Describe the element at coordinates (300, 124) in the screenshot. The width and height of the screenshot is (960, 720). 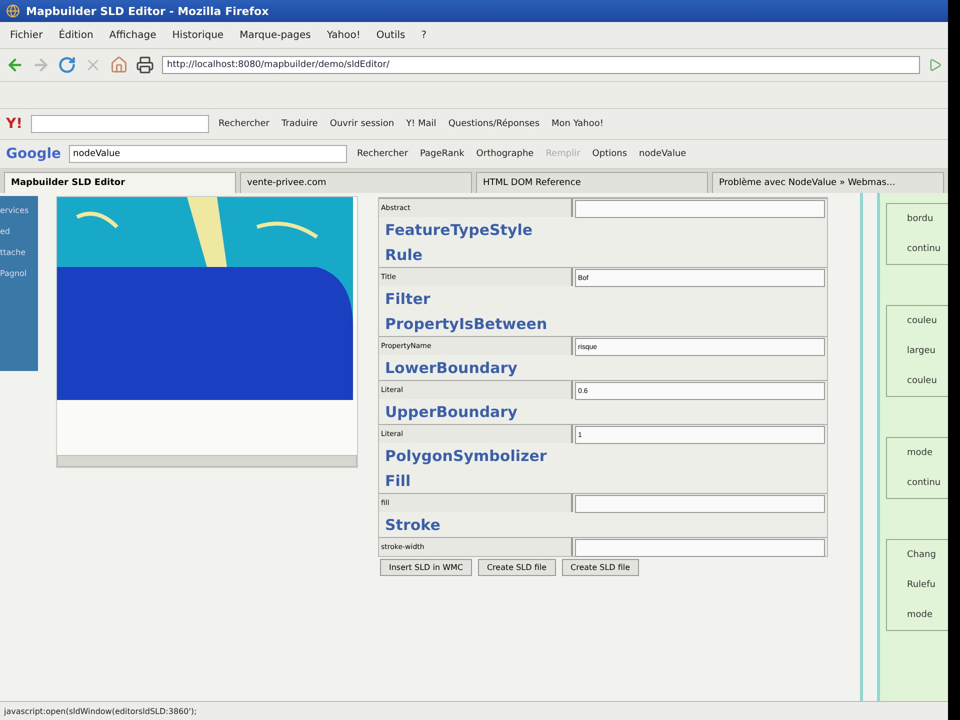
I see `toolbar-button: Traduire` at that location.